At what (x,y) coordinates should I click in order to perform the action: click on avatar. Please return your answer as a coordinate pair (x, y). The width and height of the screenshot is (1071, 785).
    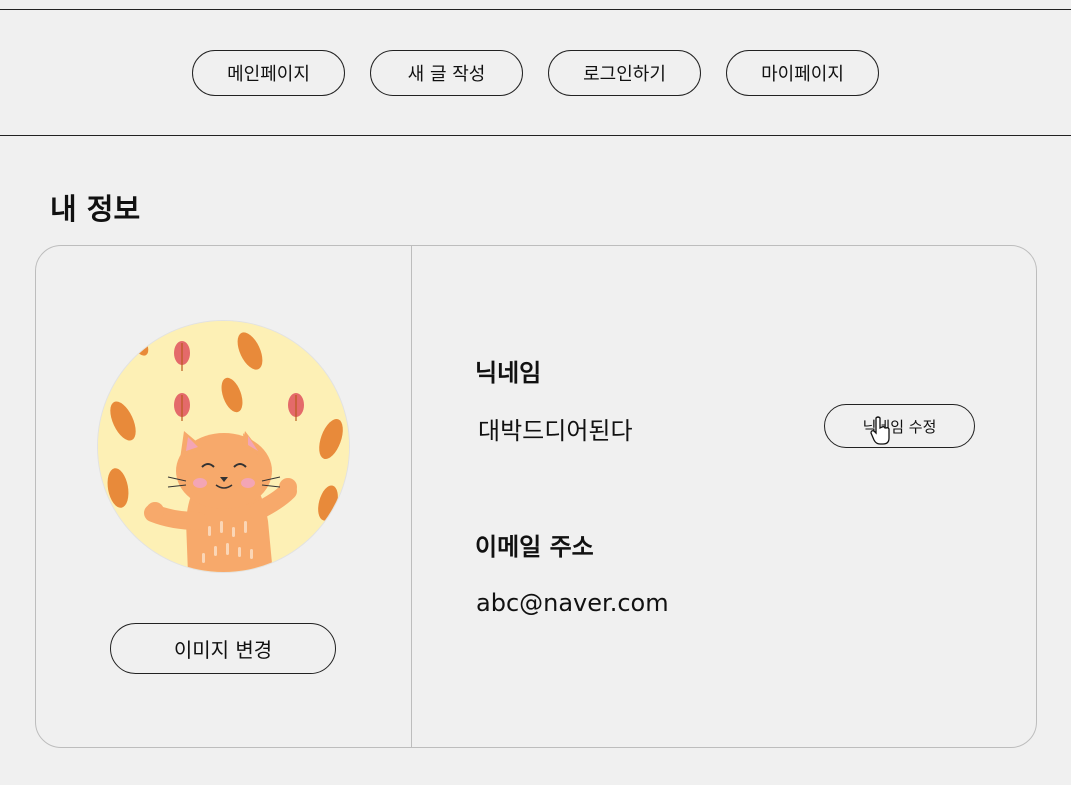
    Looking at the image, I should click on (223, 446).